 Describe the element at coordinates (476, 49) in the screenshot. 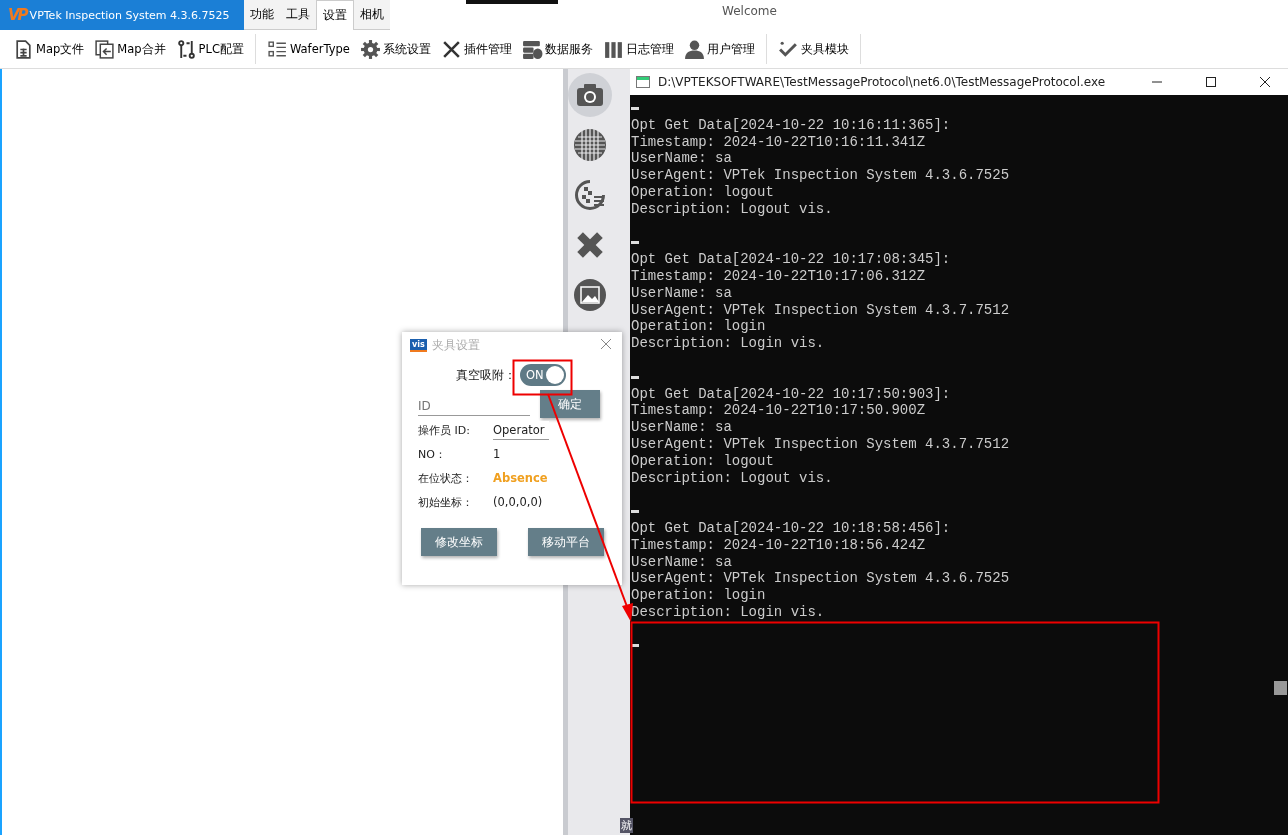

I see `toolbar-button: 插件管理` at that location.